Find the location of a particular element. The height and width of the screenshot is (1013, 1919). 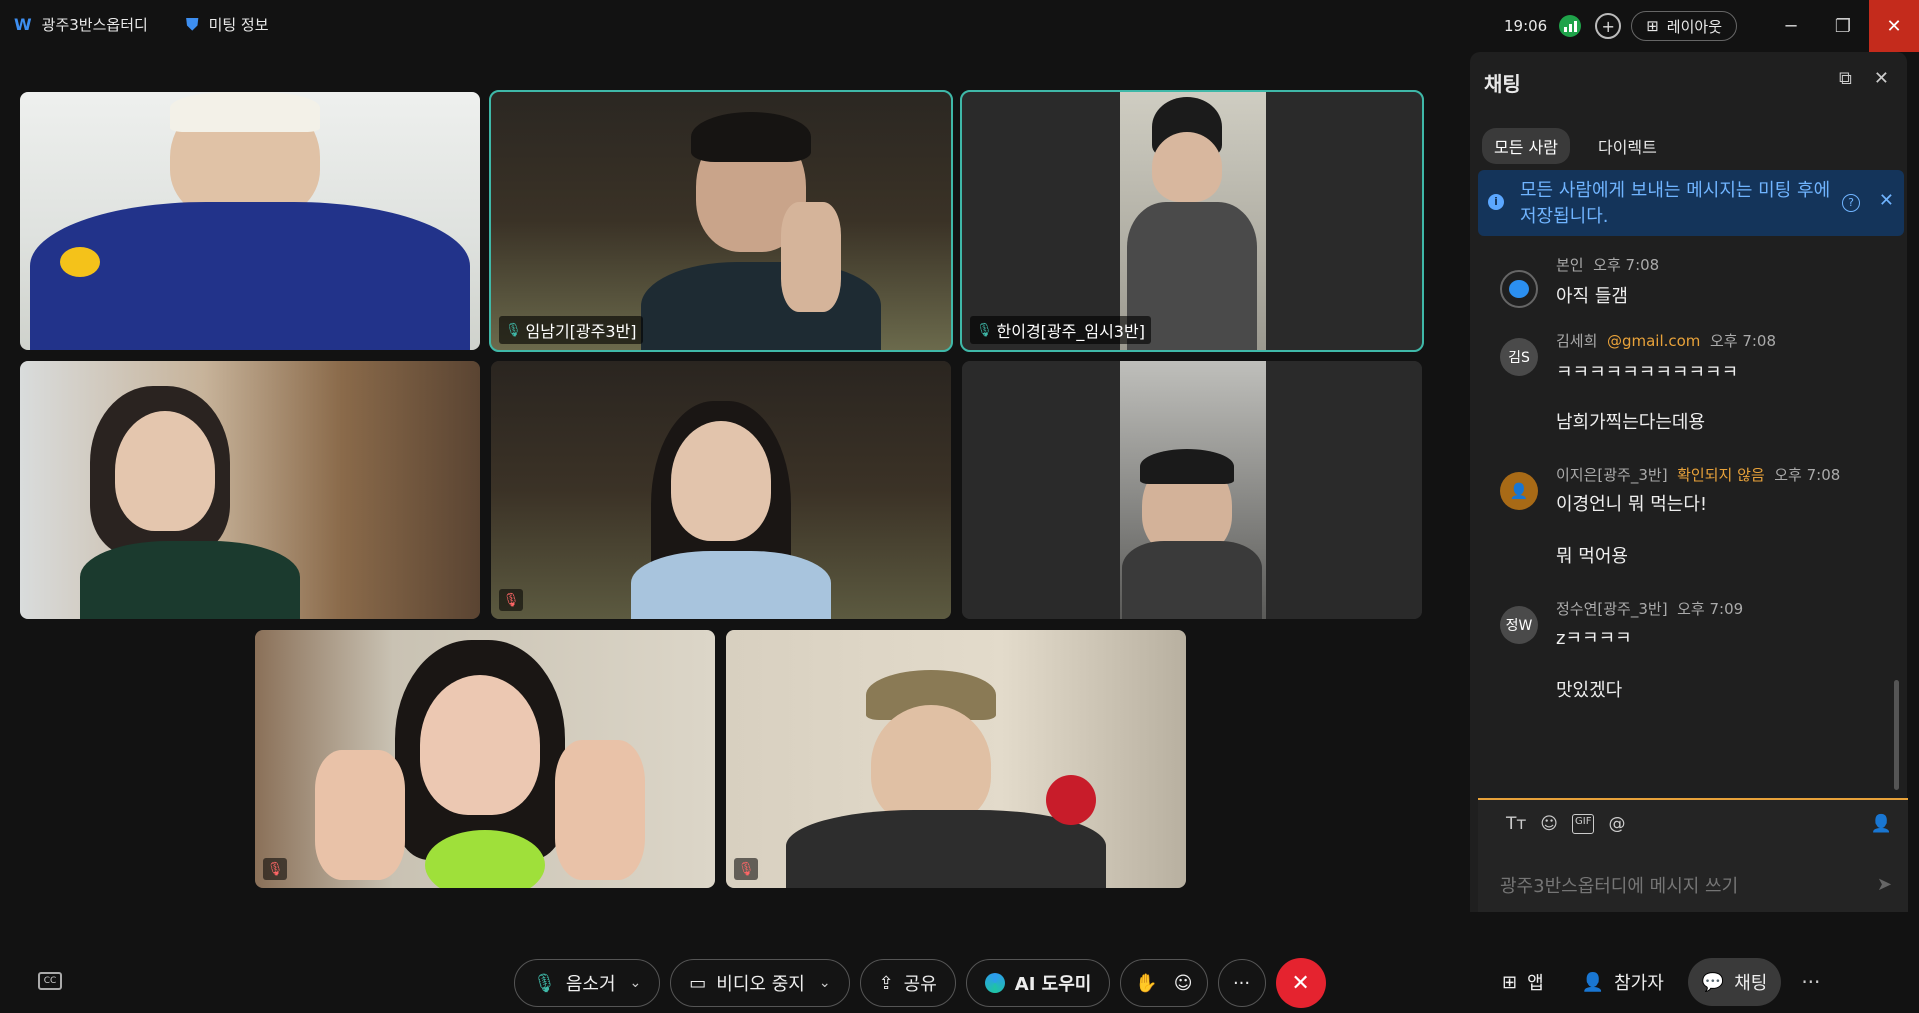

text-format-icon: Tт is located at coordinates (1516, 824).